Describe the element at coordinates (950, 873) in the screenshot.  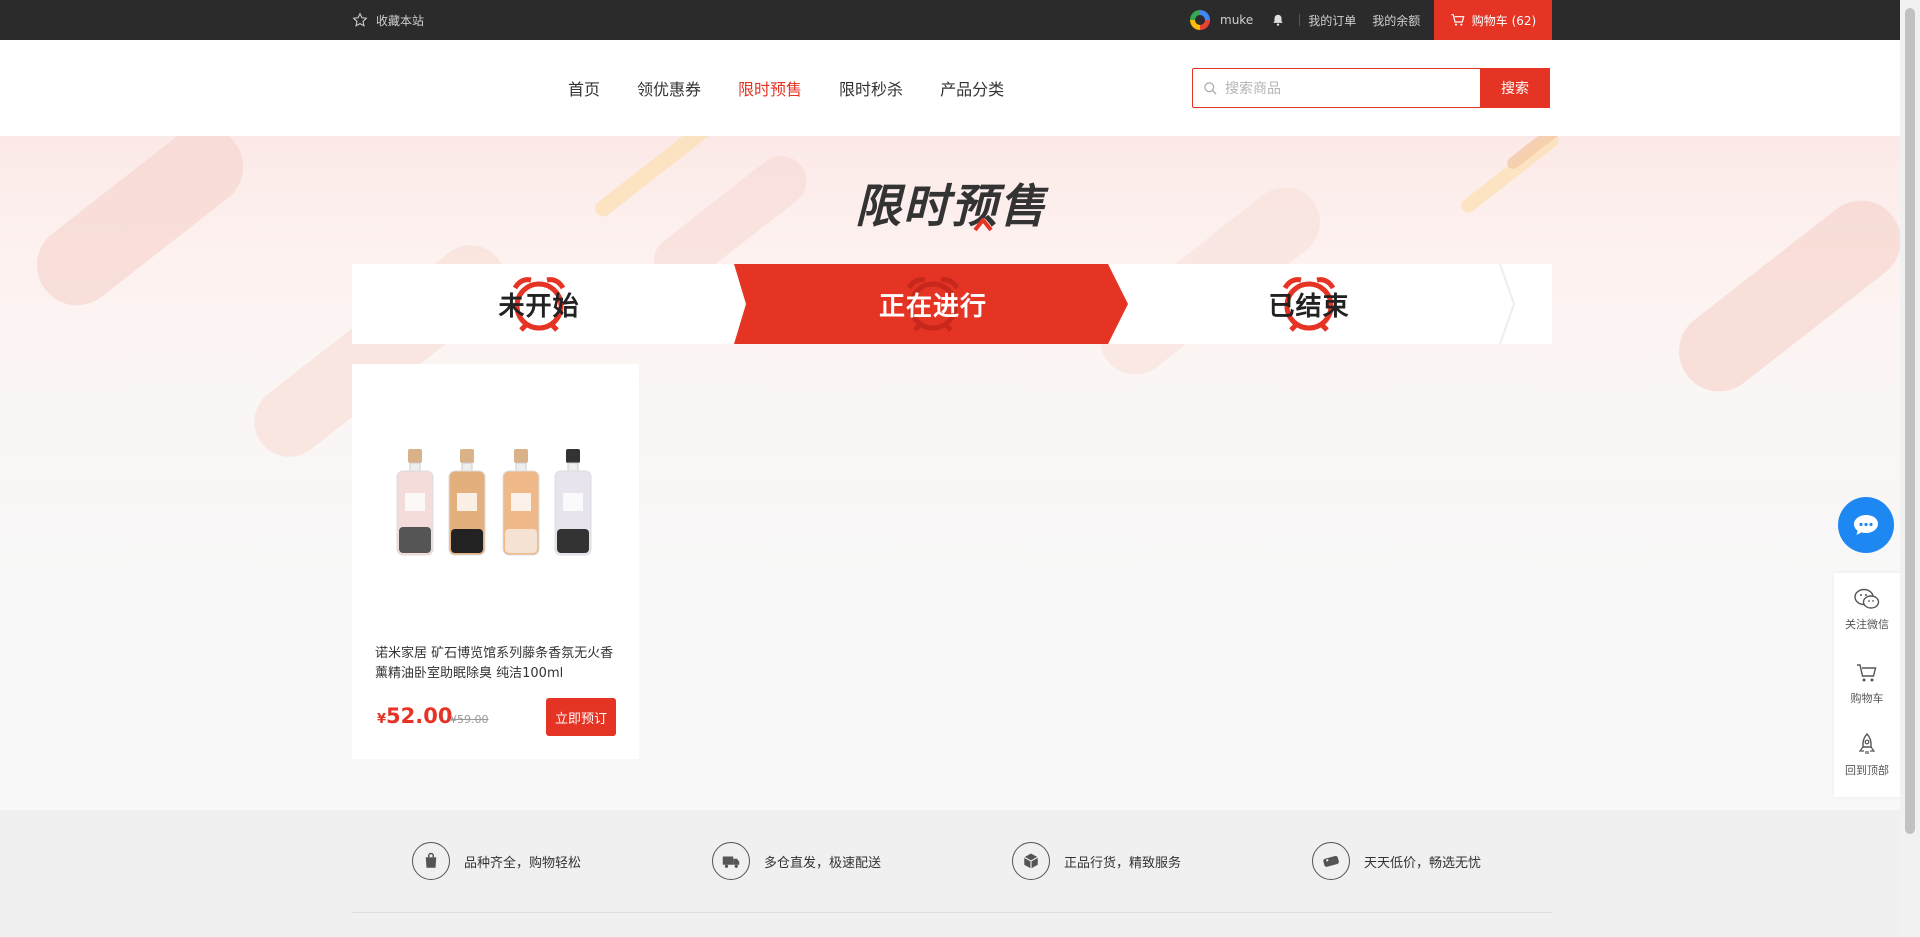
I see `service-features: 品种齐全，购物轻松 多仓直发，极速配送 正品行货，精致服务 天天低价，畅选无忧` at that location.